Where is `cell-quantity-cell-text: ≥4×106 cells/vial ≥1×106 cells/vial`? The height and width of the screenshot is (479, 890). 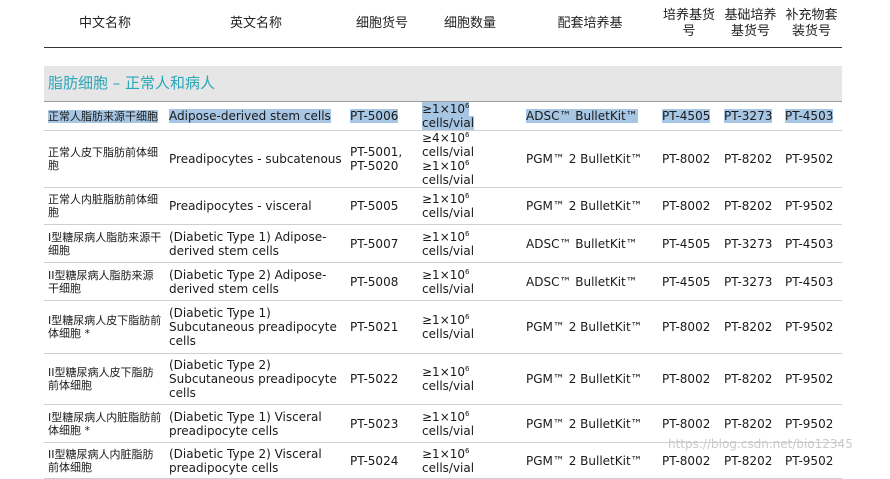 cell-quantity-cell-text: ≥4×106 cells/vial ≥1×106 cells/vial is located at coordinates (448, 159).